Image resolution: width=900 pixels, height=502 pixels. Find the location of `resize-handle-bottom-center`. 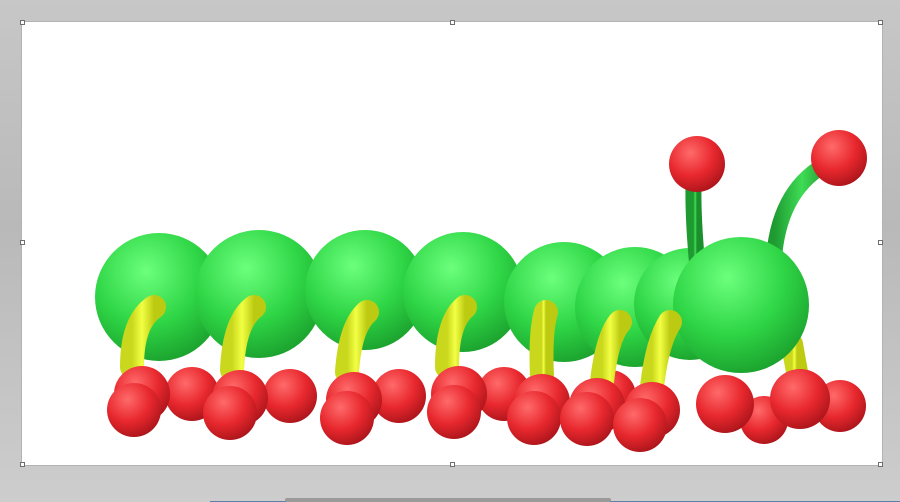

resize-handle-bottom-center is located at coordinates (452, 464).